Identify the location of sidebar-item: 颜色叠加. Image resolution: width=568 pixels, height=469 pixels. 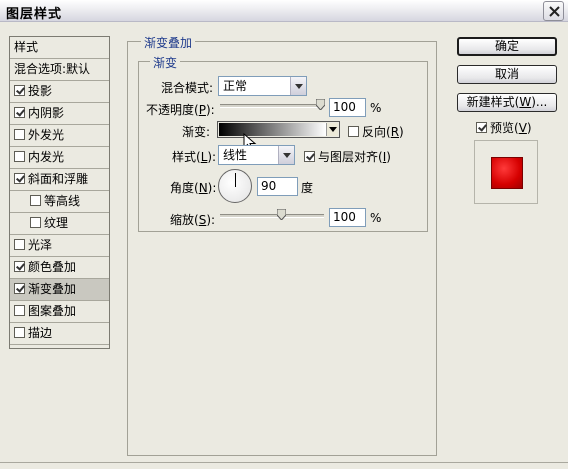
(59, 268).